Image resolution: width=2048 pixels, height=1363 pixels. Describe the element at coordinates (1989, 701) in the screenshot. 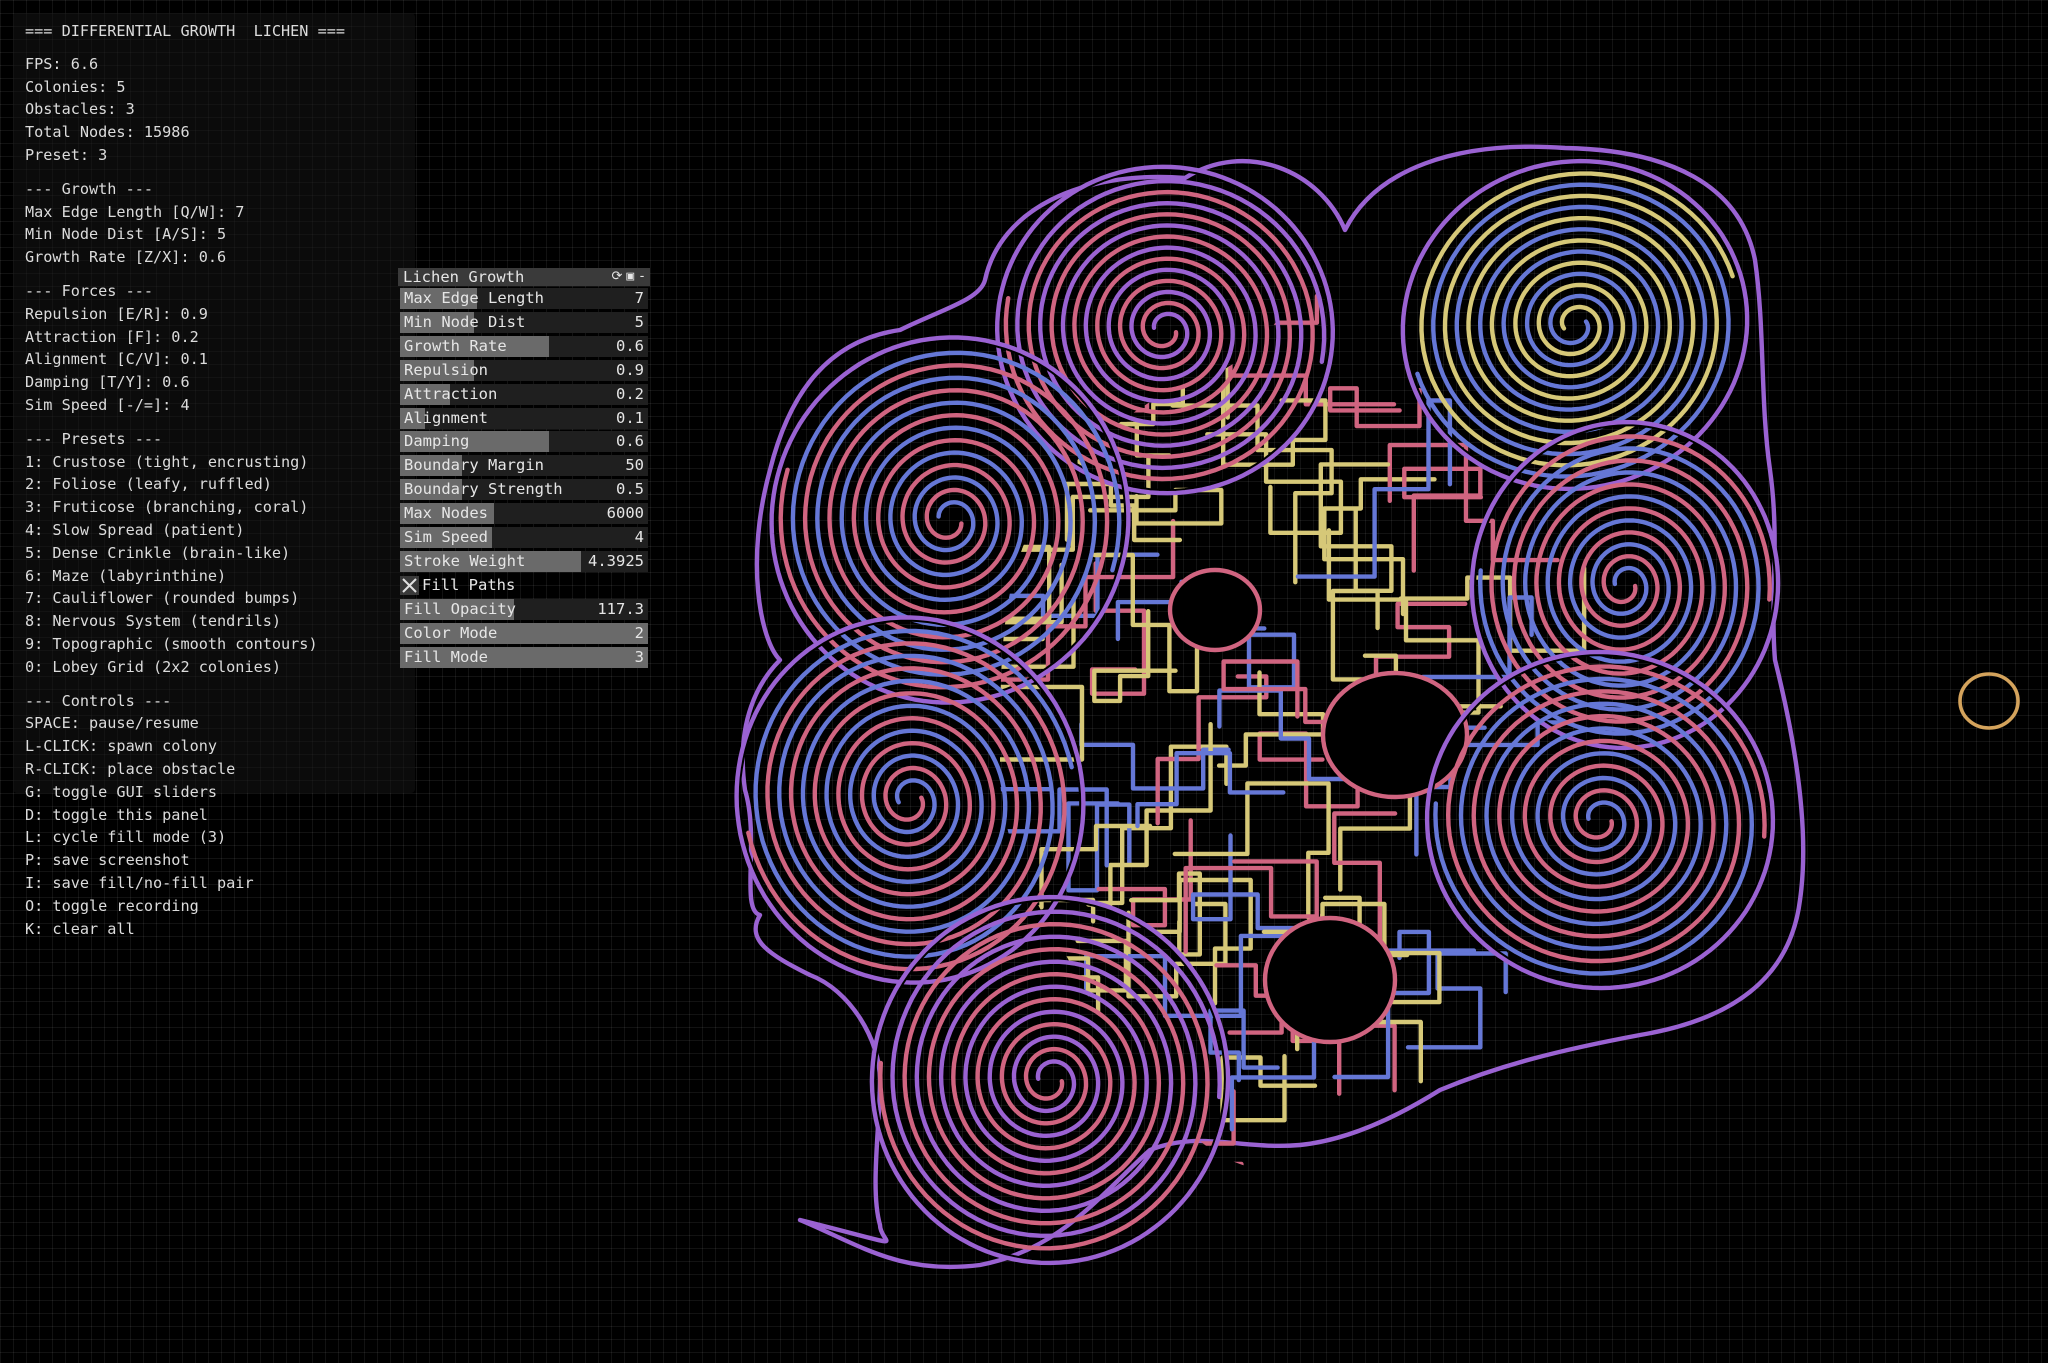

I see `obstacle-circle` at that location.